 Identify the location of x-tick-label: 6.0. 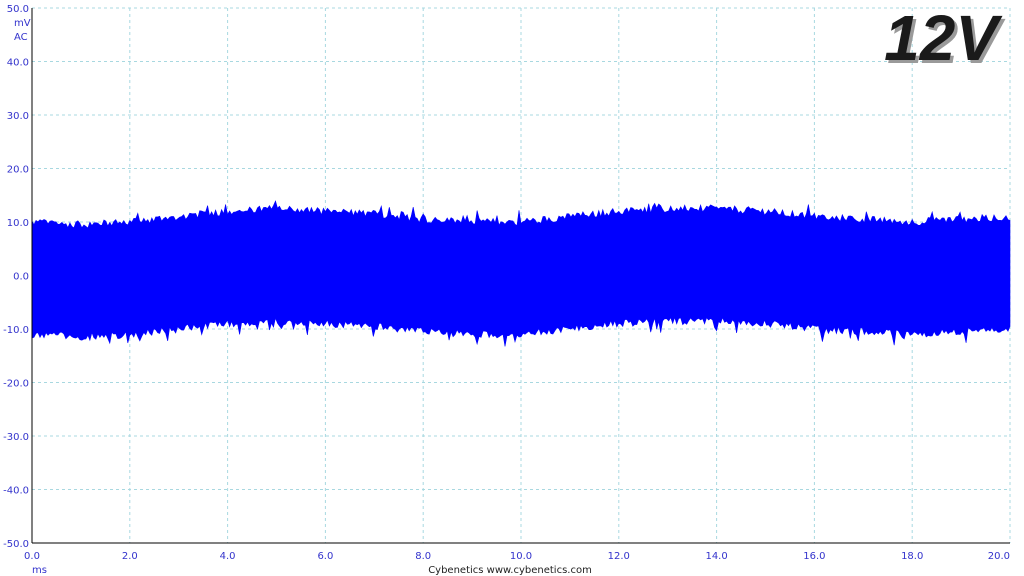
(325, 556).